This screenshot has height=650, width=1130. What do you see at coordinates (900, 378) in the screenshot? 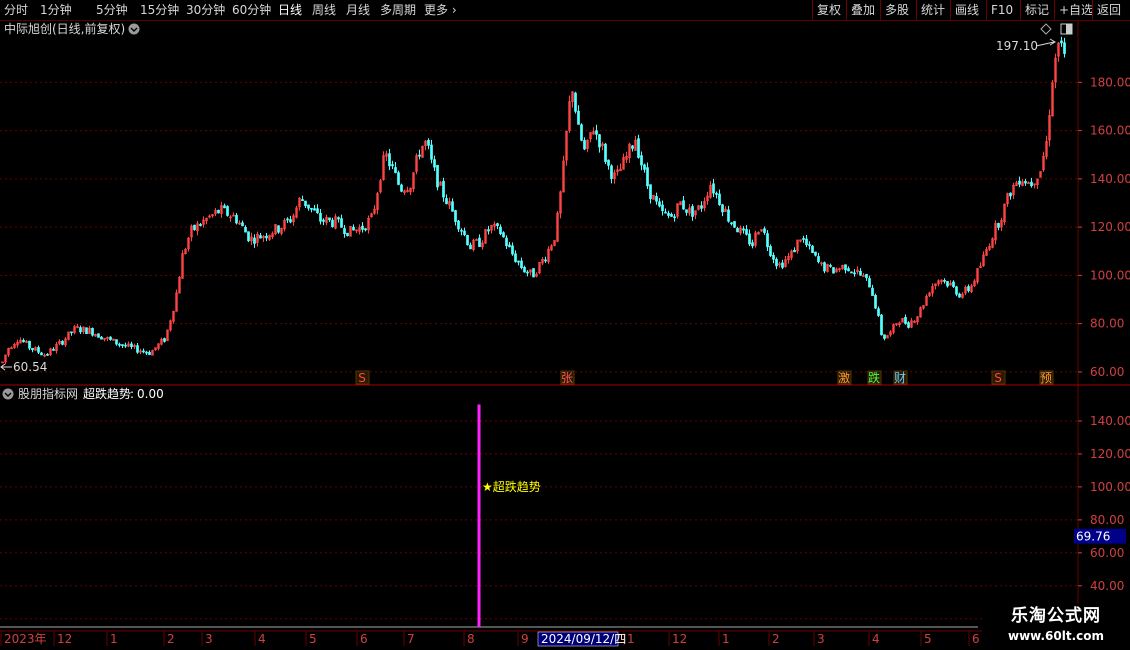
I see `event-marker: 财` at bounding box center [900, 378].